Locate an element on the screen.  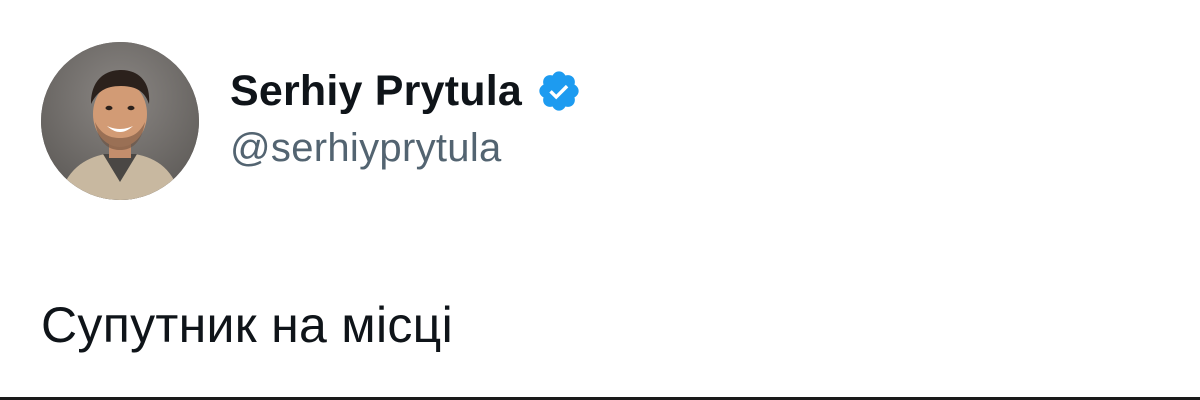
author-identity: Serhiy Prytula @serhiyprytula is located at coordinates (406, 114).